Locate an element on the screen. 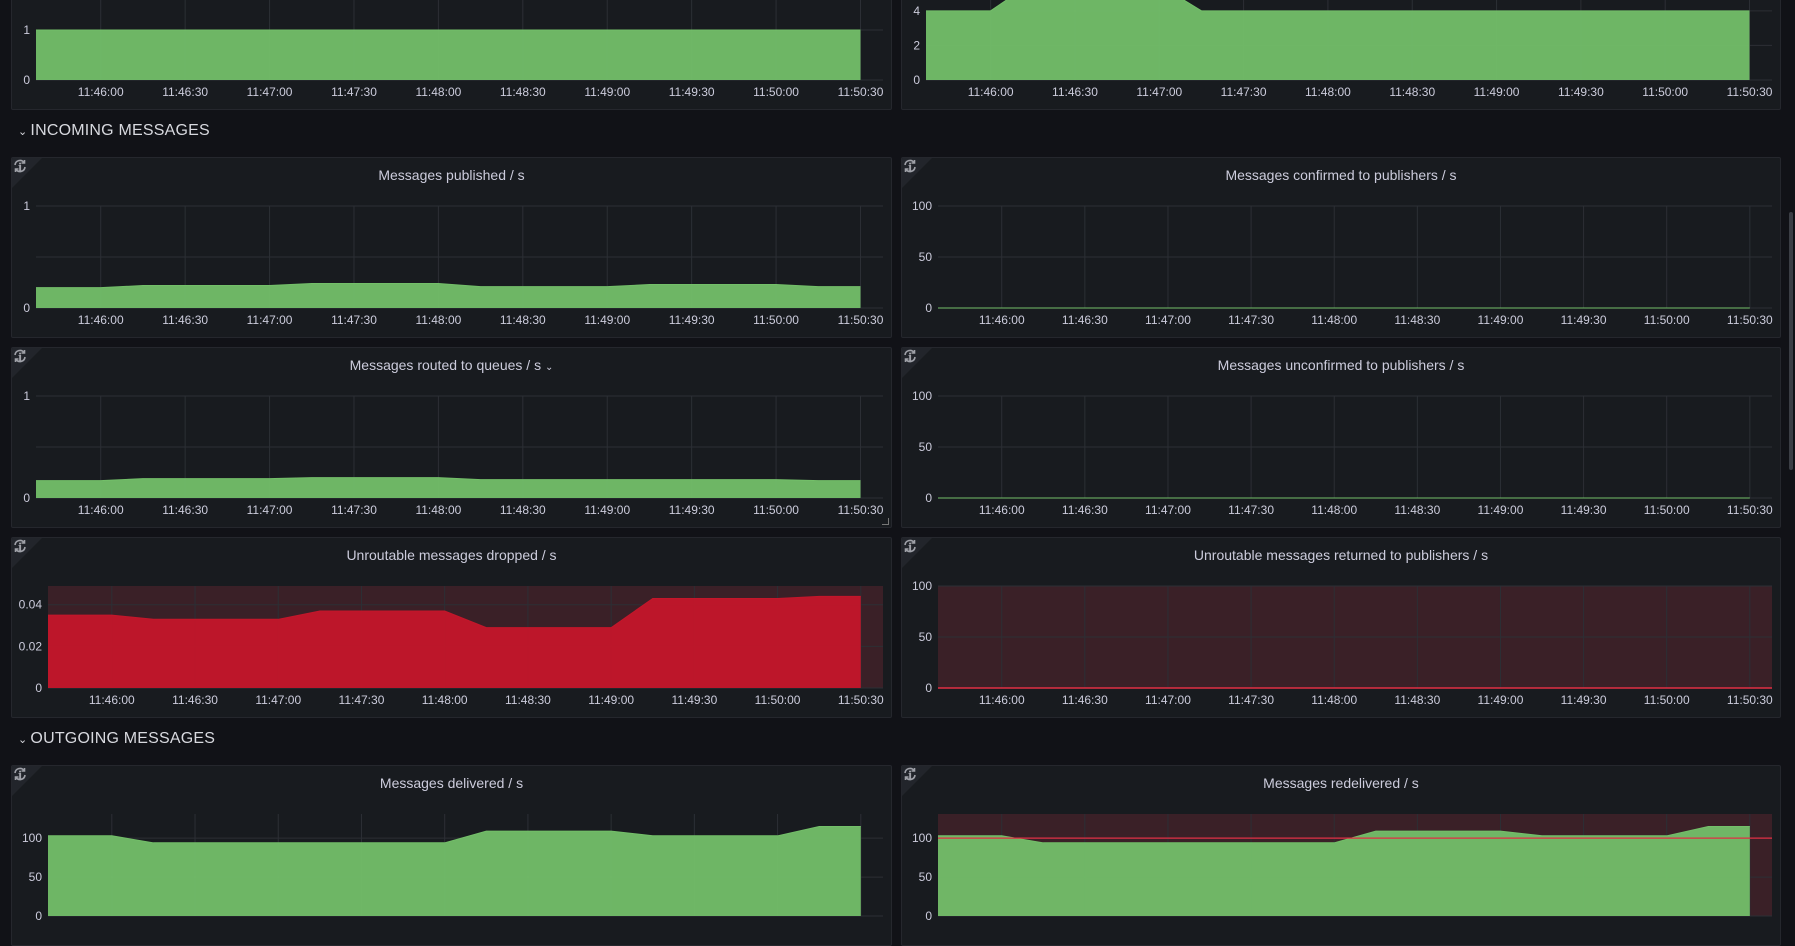 This screenshot has width=1795, height=946. y-tick-label: 4 is located at coordinates (916, 11).